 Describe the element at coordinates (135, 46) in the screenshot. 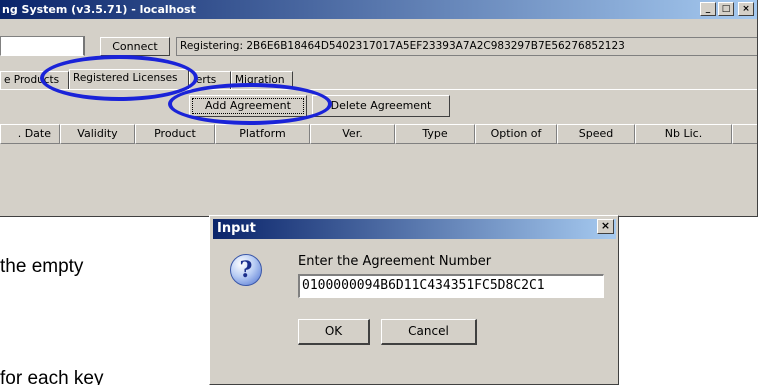

I see `connect-button: Connect` at that location.